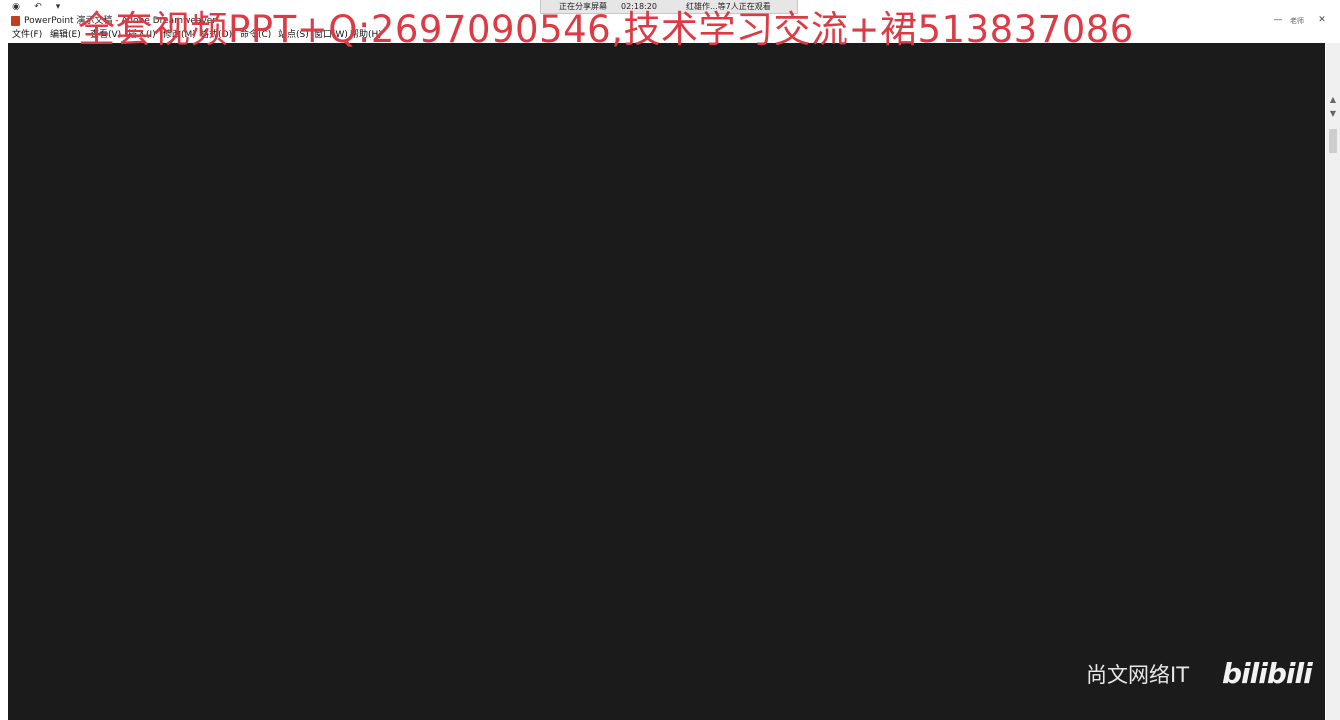  Describe the element at coordinates (1333, 141) in the screenshot. I see `scroll-thumb` at that location.